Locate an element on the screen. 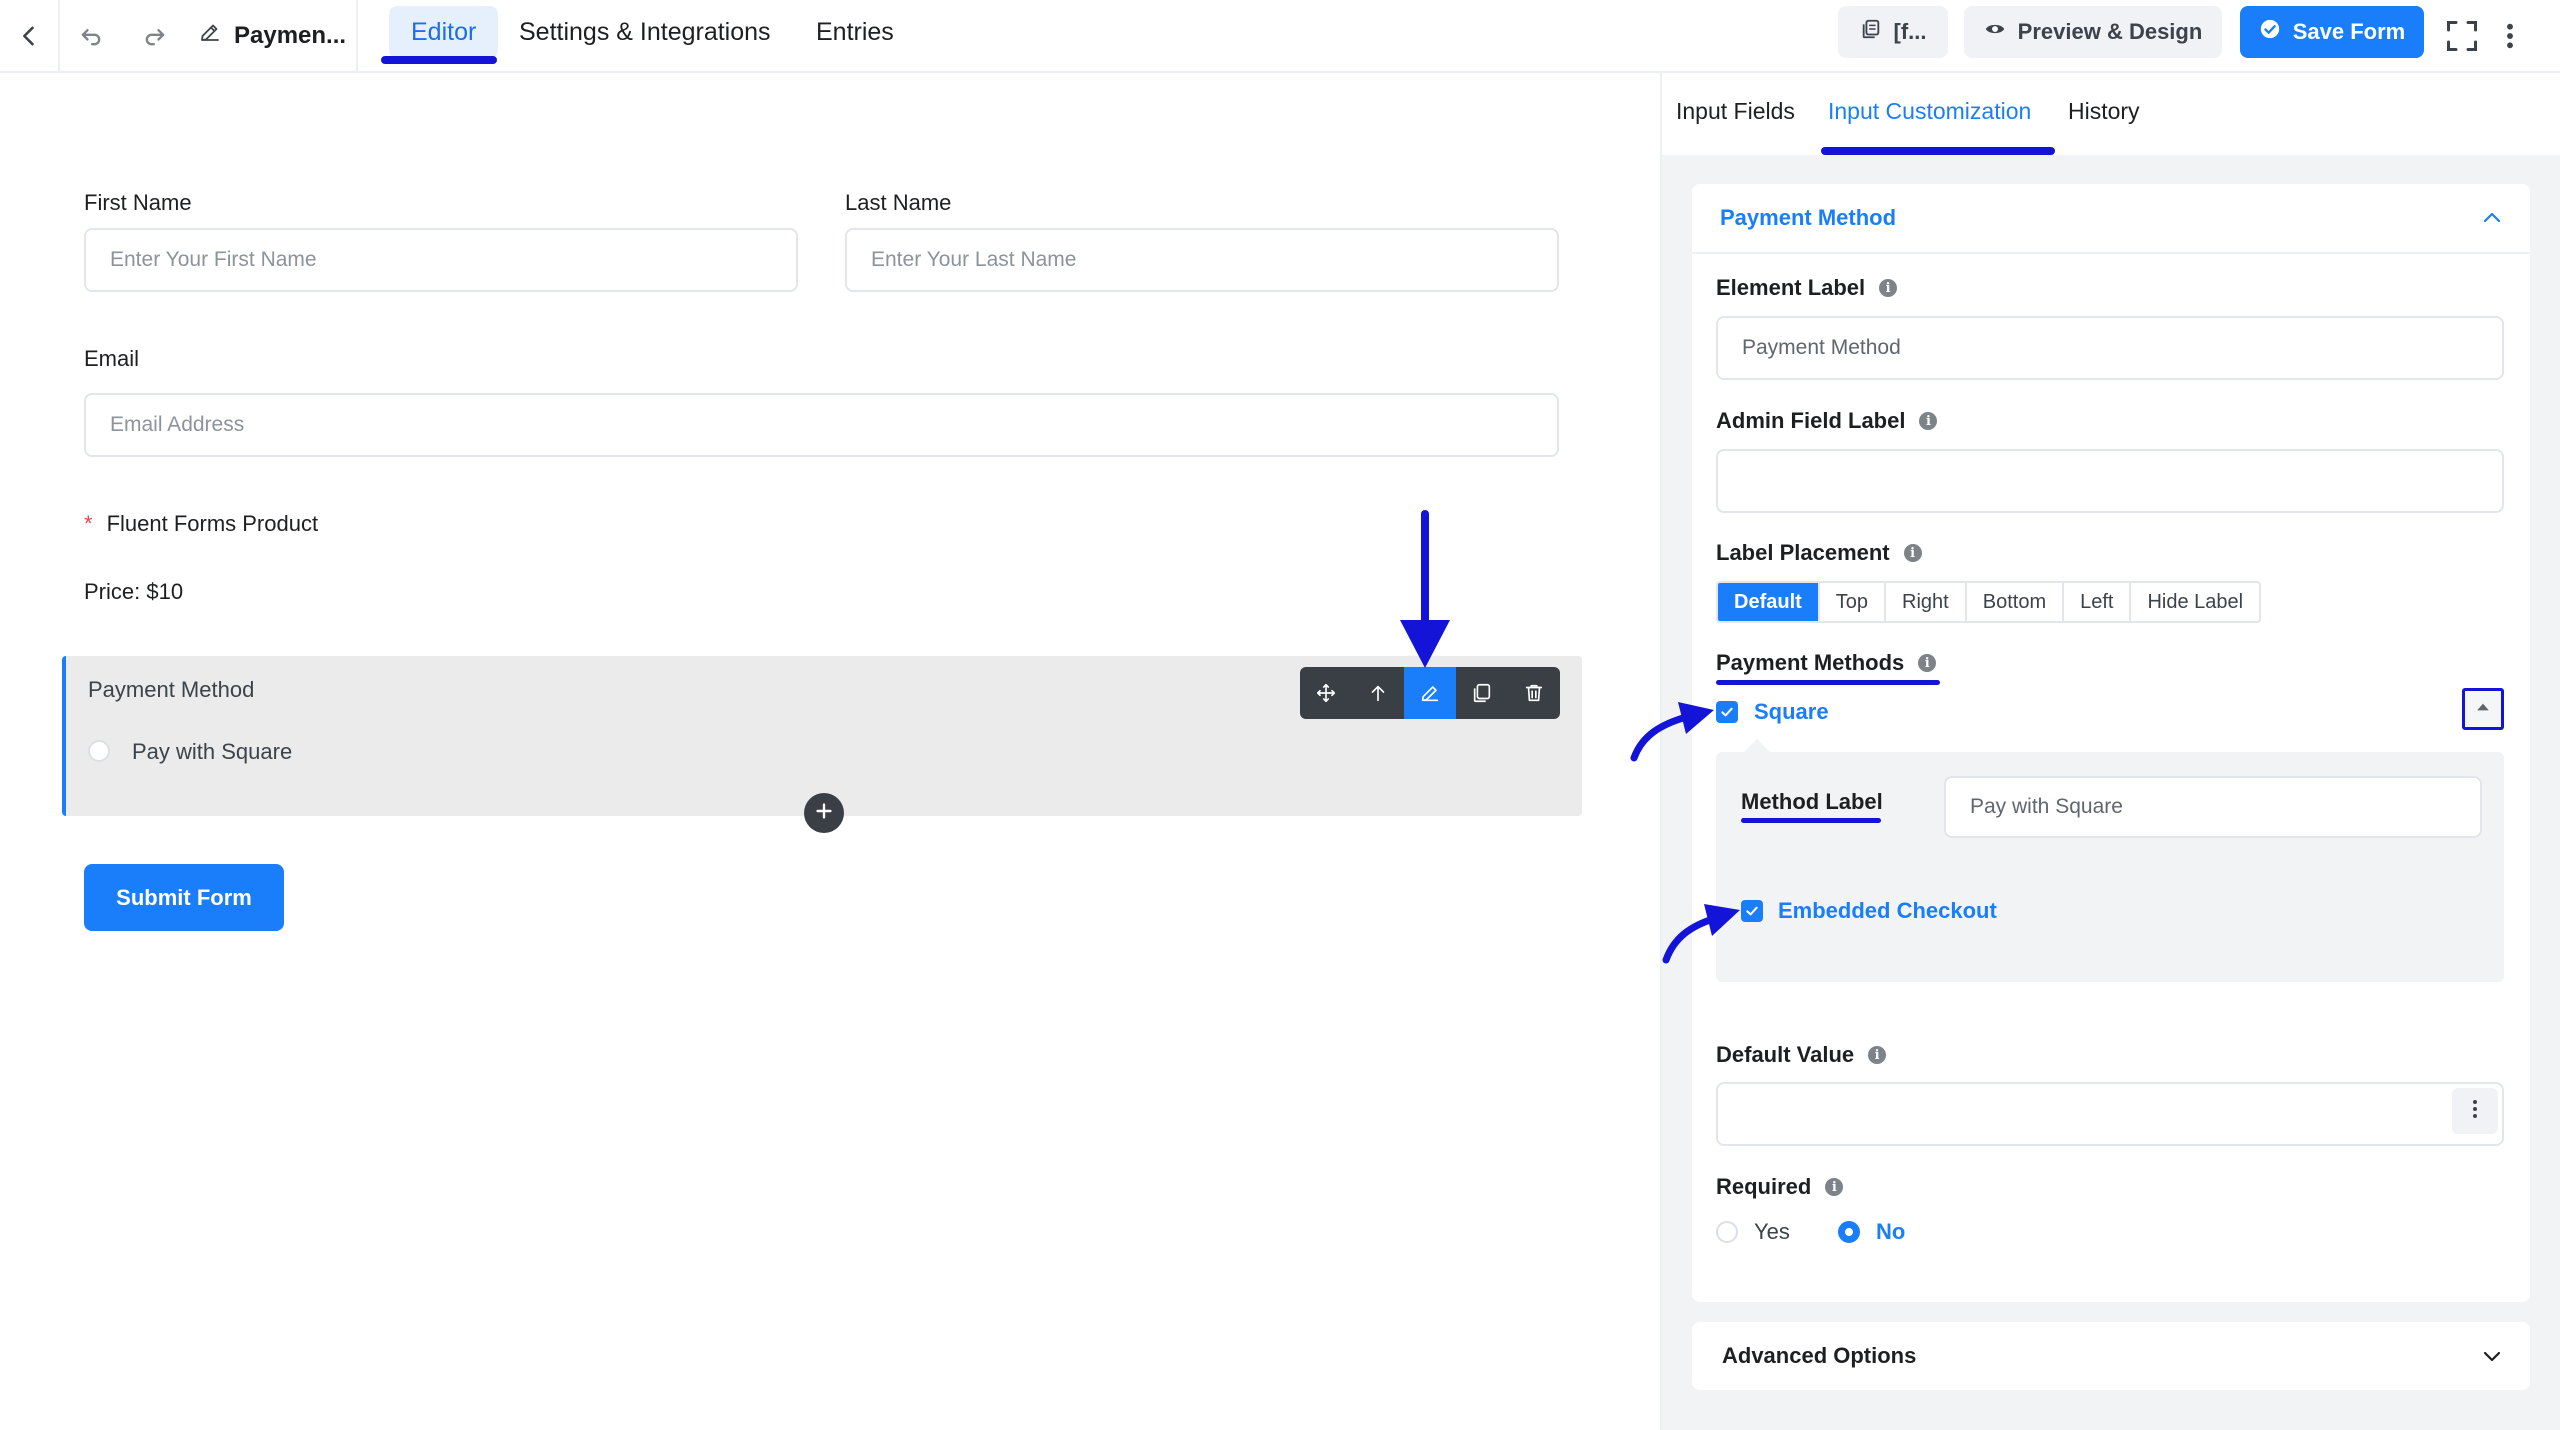 The width and height of the screenshot is (2560, 1430). divider is located at coordinates (357, 35).